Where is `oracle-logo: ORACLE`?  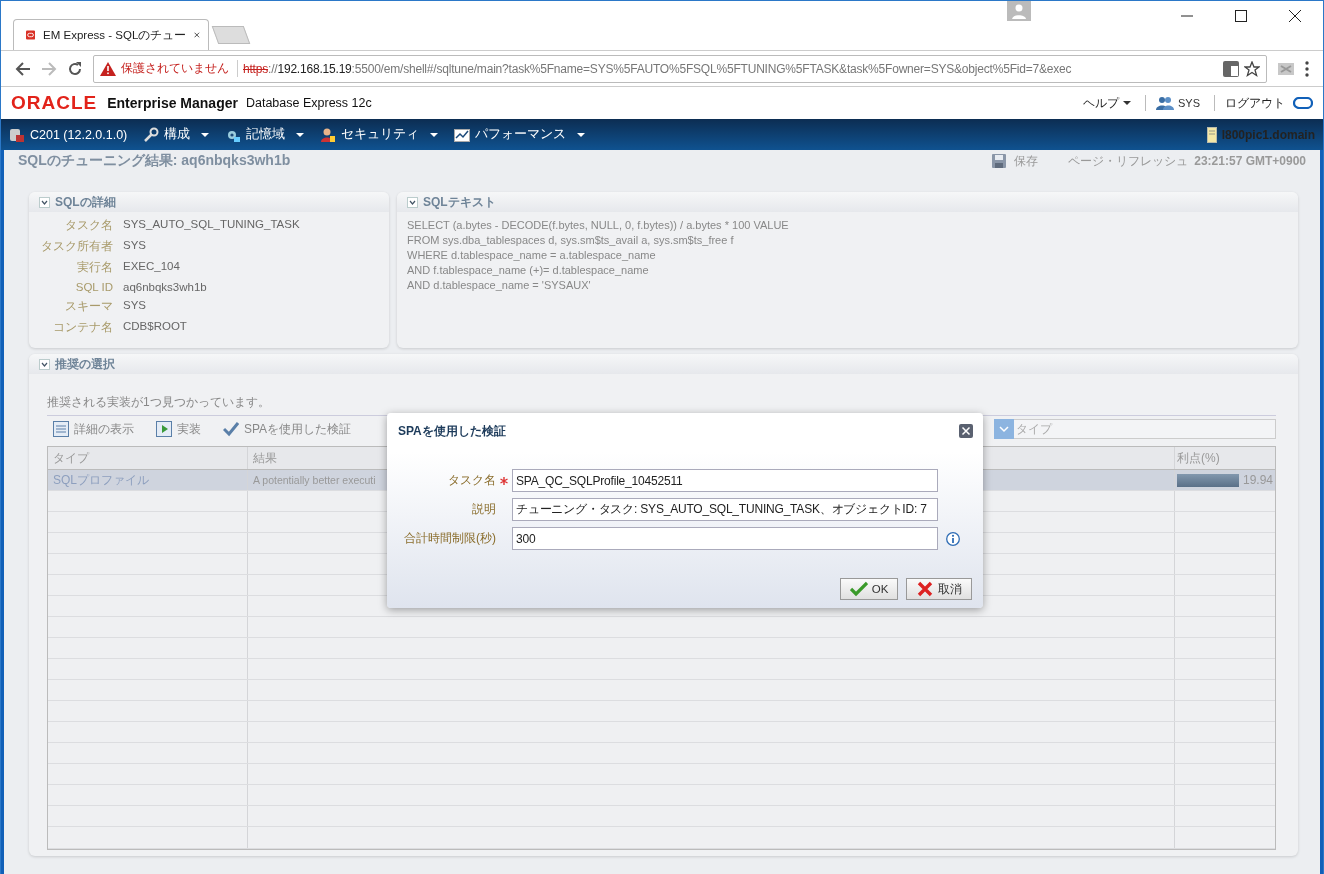 oracle-logo: ORACLE is located at coordinates (54, 103).